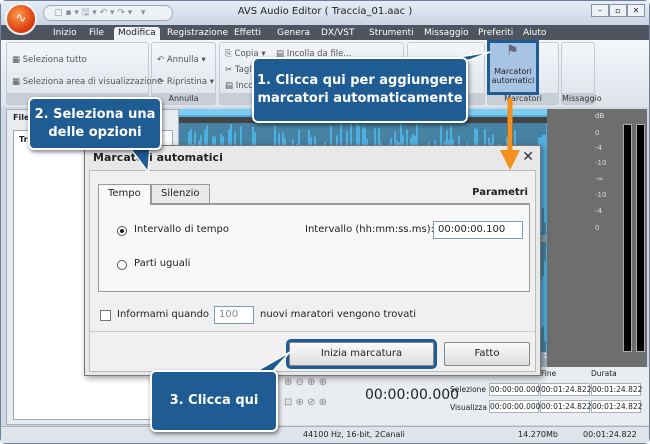  I want to click on callout-two-pointer, so click(139, 161).